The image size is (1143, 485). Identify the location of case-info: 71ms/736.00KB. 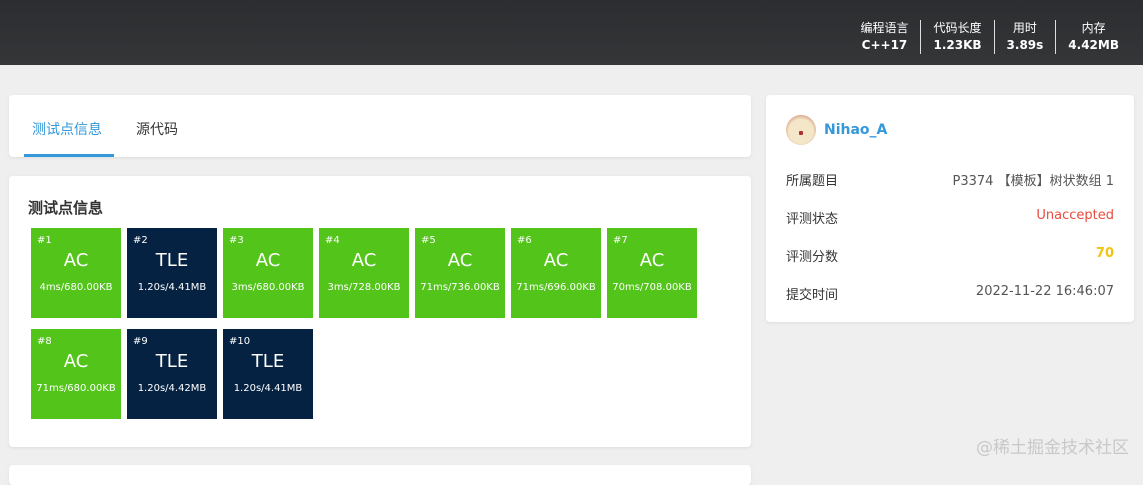
(460, 287).